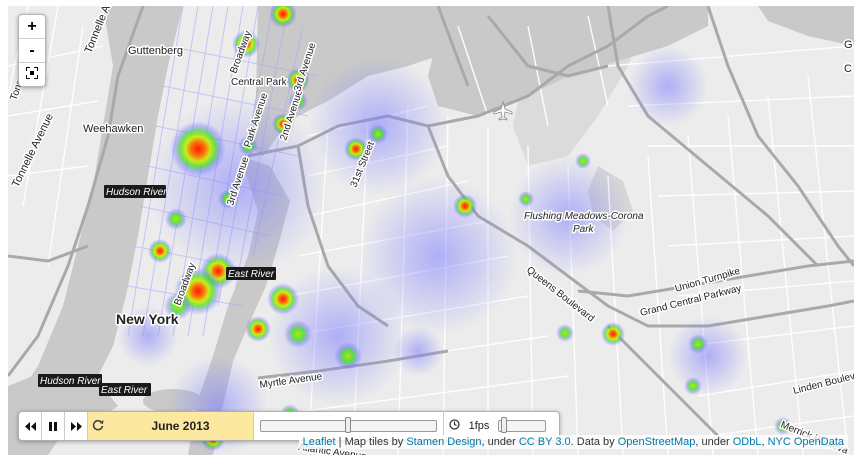 This screenshot has height=461, width=860. What do you see at coordinates (848, 45) in the screenshot?
I see `label-edge-g: G` at bounding box center [848, 45].